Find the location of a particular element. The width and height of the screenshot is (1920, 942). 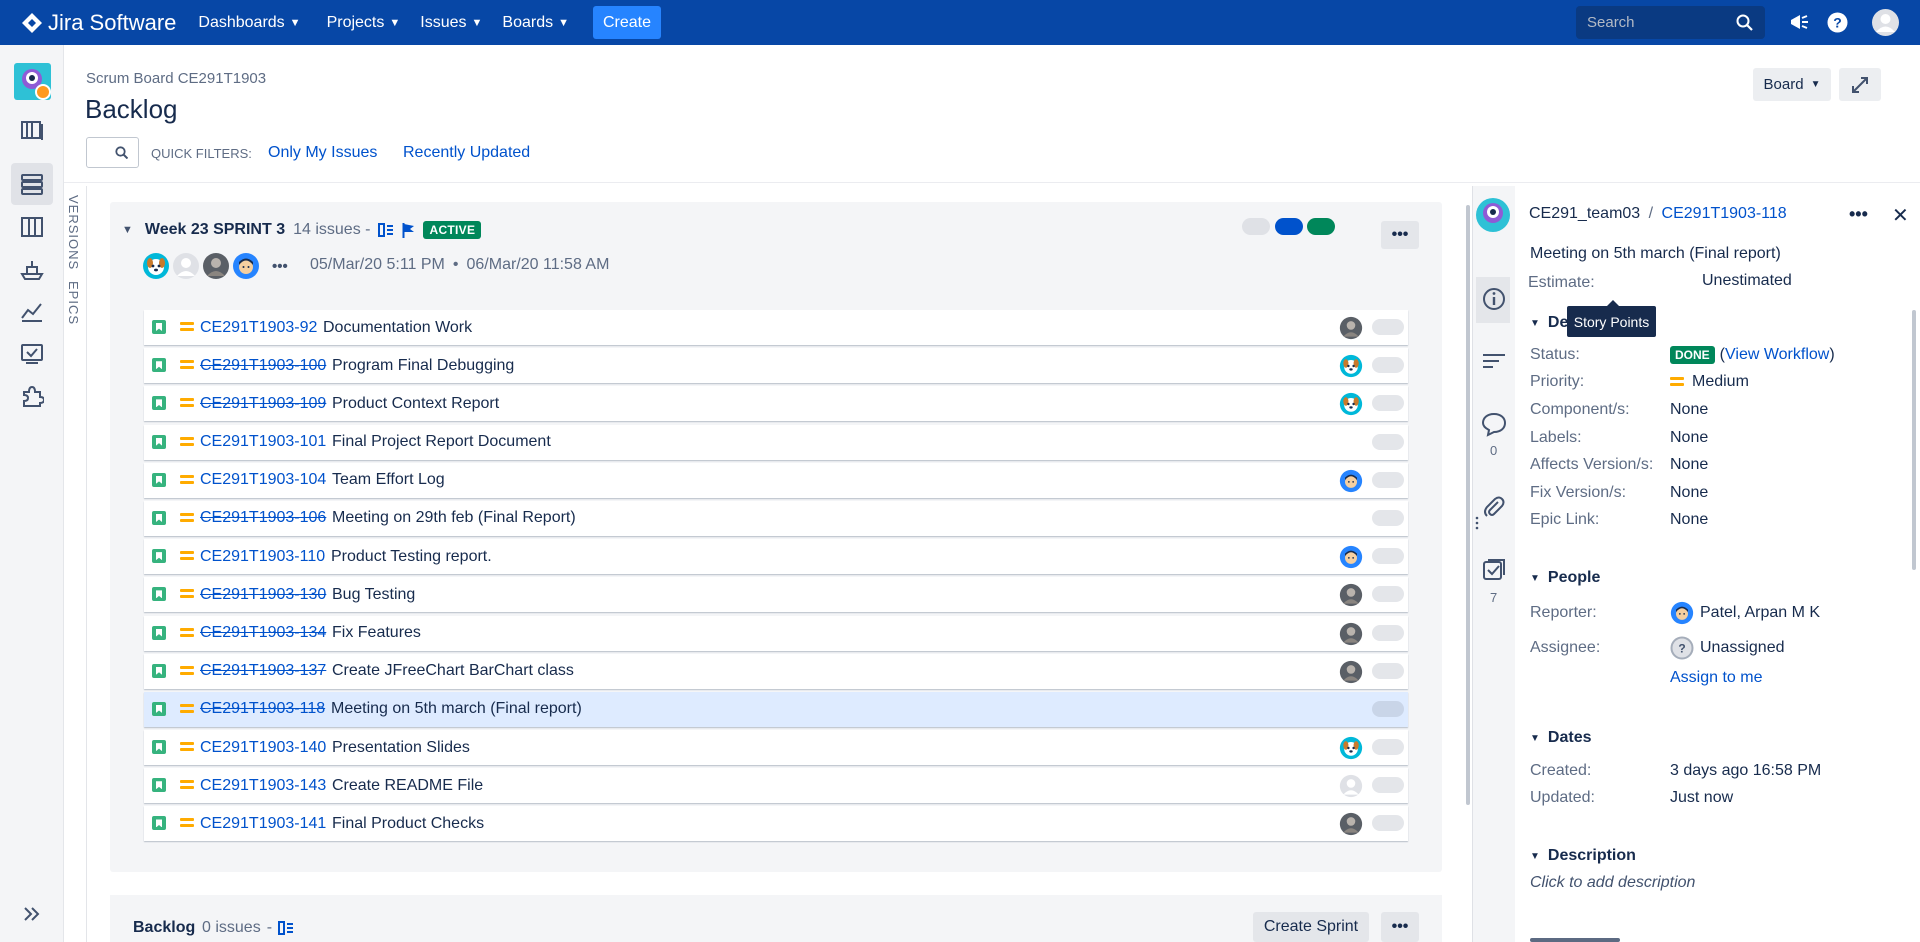

search-input: Search is located at coordinates (1670, 22).